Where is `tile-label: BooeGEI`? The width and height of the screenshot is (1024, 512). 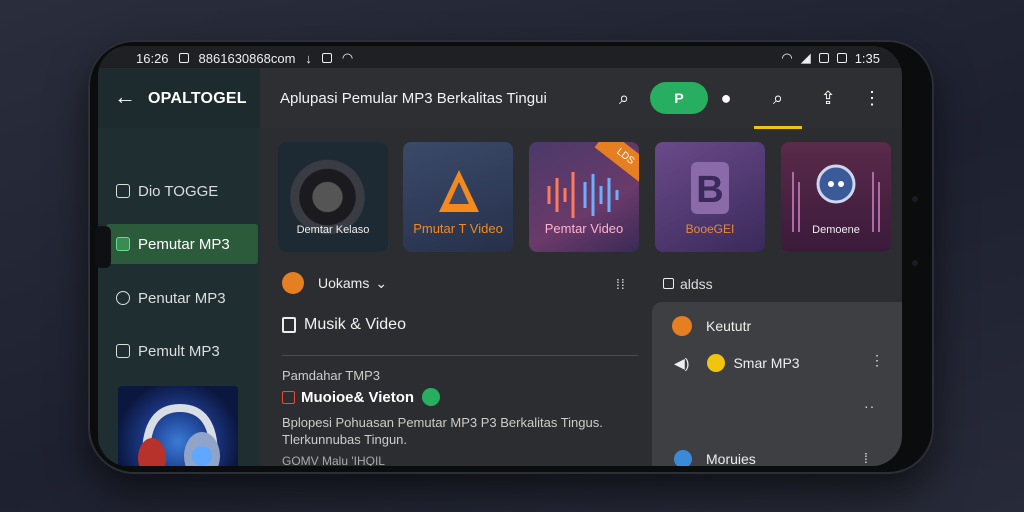
tile-label: BooeGEI is located at coordinates (710, 229).